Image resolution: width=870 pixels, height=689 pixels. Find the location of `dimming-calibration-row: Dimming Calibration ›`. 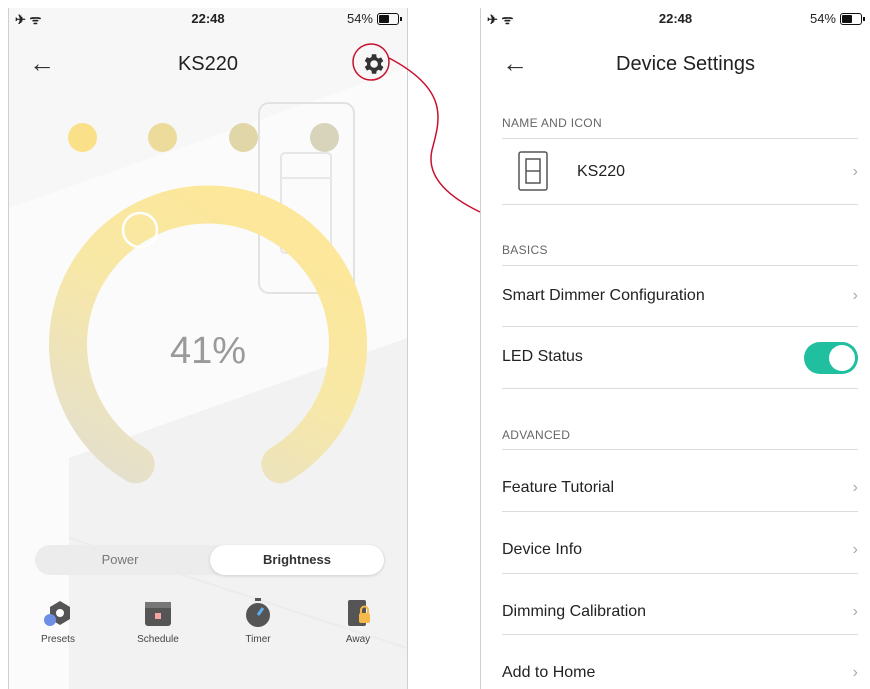

dimming-calibration-row: Dimming Calibration › is located at coordinates (680, 604).